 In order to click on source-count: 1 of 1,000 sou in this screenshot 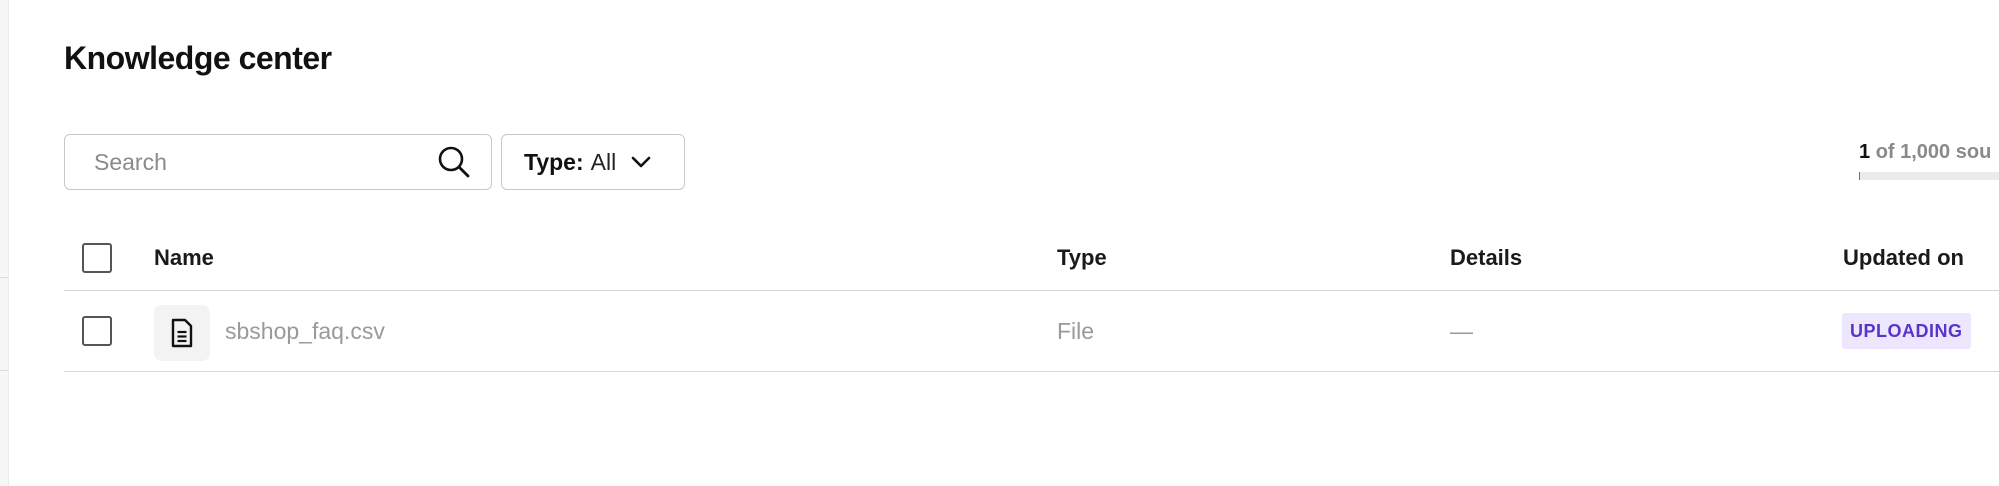, I will do `click(1925, 152)`.